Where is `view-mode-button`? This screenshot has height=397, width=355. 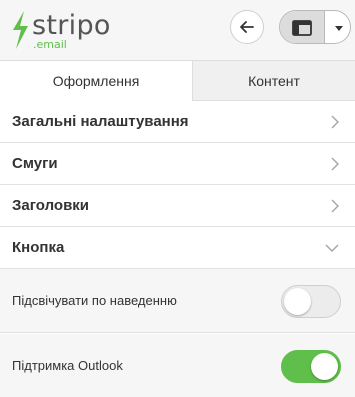 view-mode-button is located at coordinates (302, 27).